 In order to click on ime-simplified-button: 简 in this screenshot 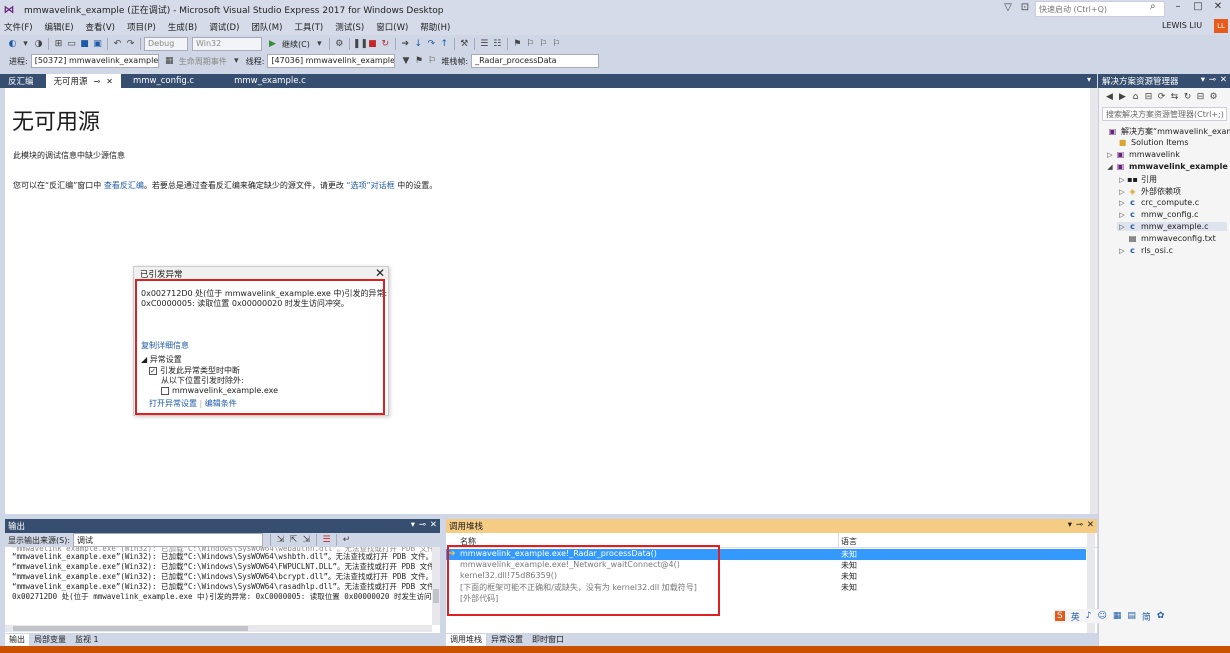, I will do `click(1146, 616)`.